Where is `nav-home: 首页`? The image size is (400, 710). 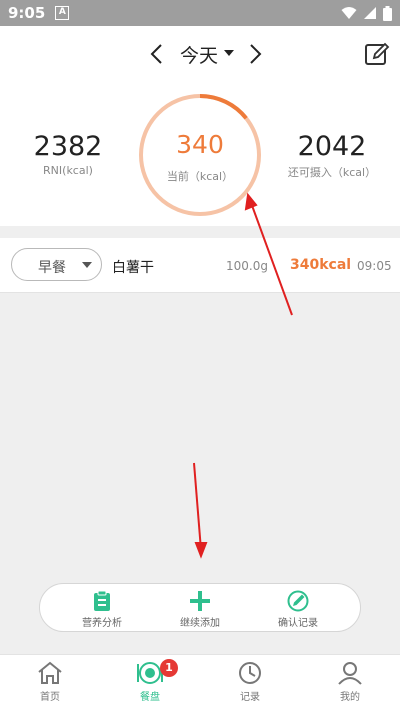
nav-home: 首页 is located at coordinates (50, 682).